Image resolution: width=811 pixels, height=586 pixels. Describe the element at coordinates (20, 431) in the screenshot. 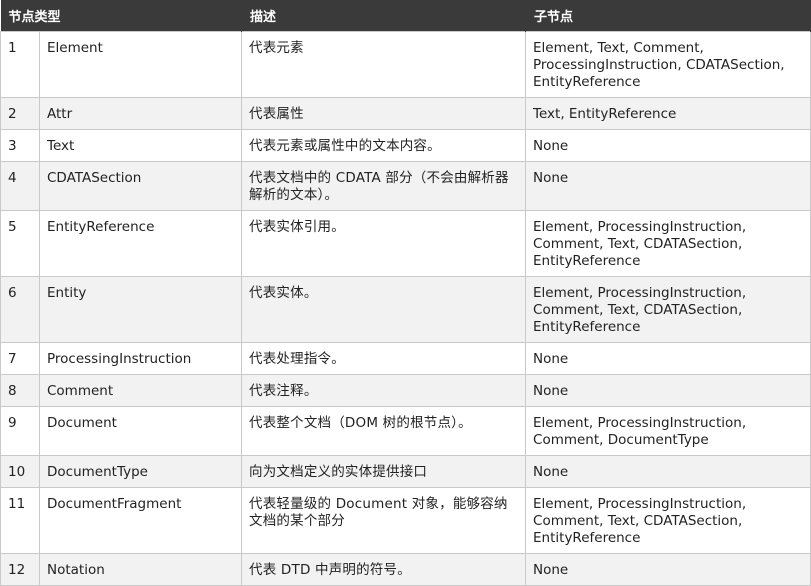

I see `cell-number: 9` at that location.